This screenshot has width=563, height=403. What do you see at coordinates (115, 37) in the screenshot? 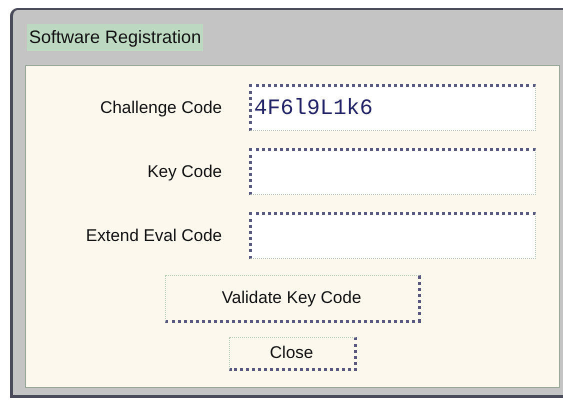
I see `window-title: Software Registration` at bounding box center [115, 37].